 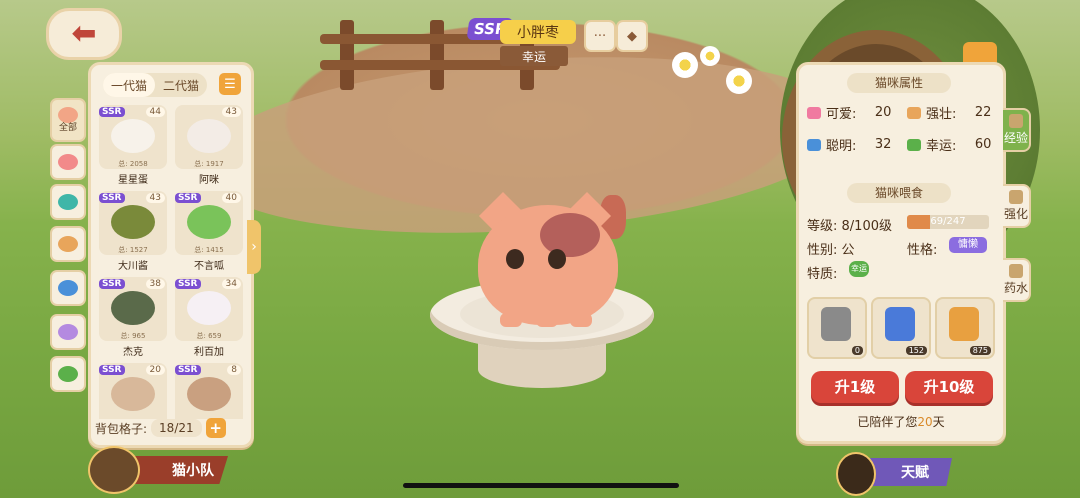 What do you see at coordinates (209, 180) in the screenshot?
I see `cat-name: 阿咪` at bounding box center [209, 180].